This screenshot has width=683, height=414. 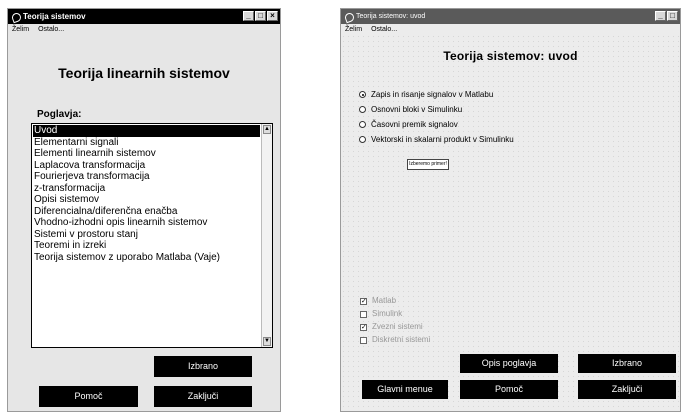 What do you see at coordinates (391, 16) in the screenshot?
I see `window-title: Teorija sistemov: uvod` at bounding box center [391, 16].